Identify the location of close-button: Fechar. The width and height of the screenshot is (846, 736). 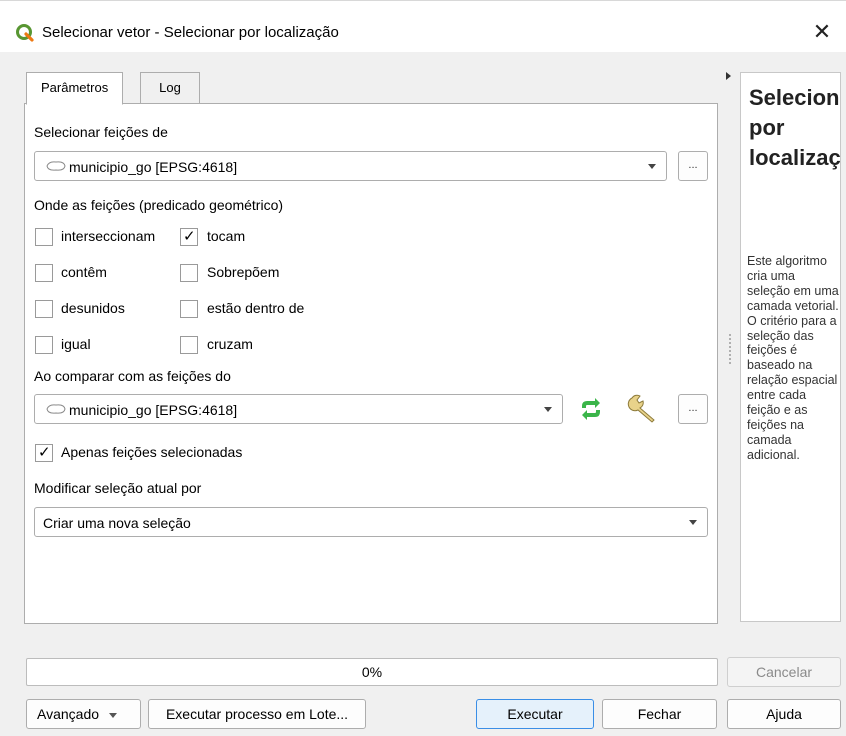
(659, 714).